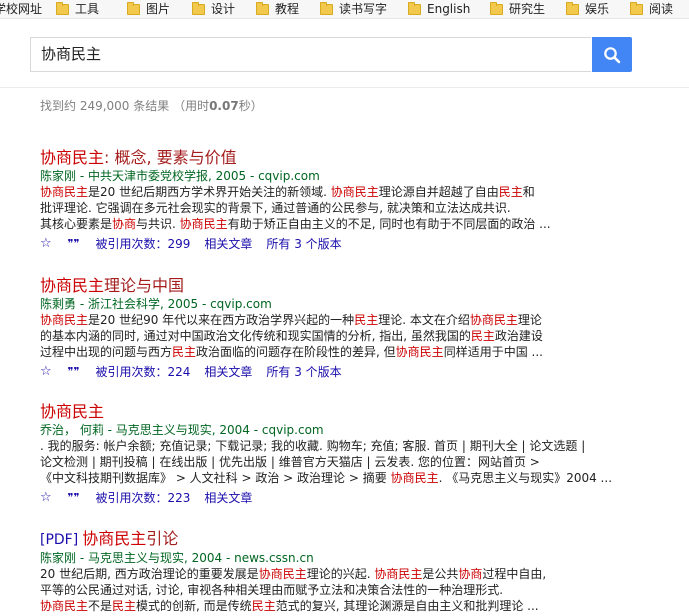 This screenshot has height=616, width=689. I want to click on result-link: 被引用次数：299, so click(143, 244).